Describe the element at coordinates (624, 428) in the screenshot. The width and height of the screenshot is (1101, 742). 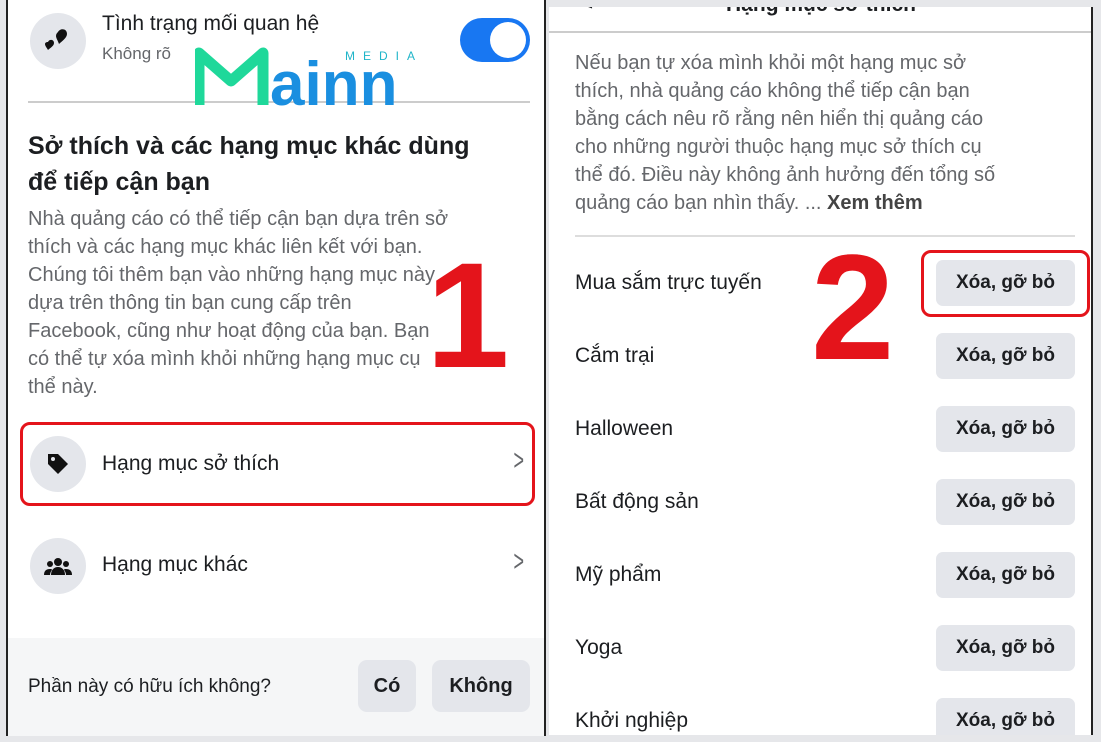
I see `category-label: Halloween` at that location.